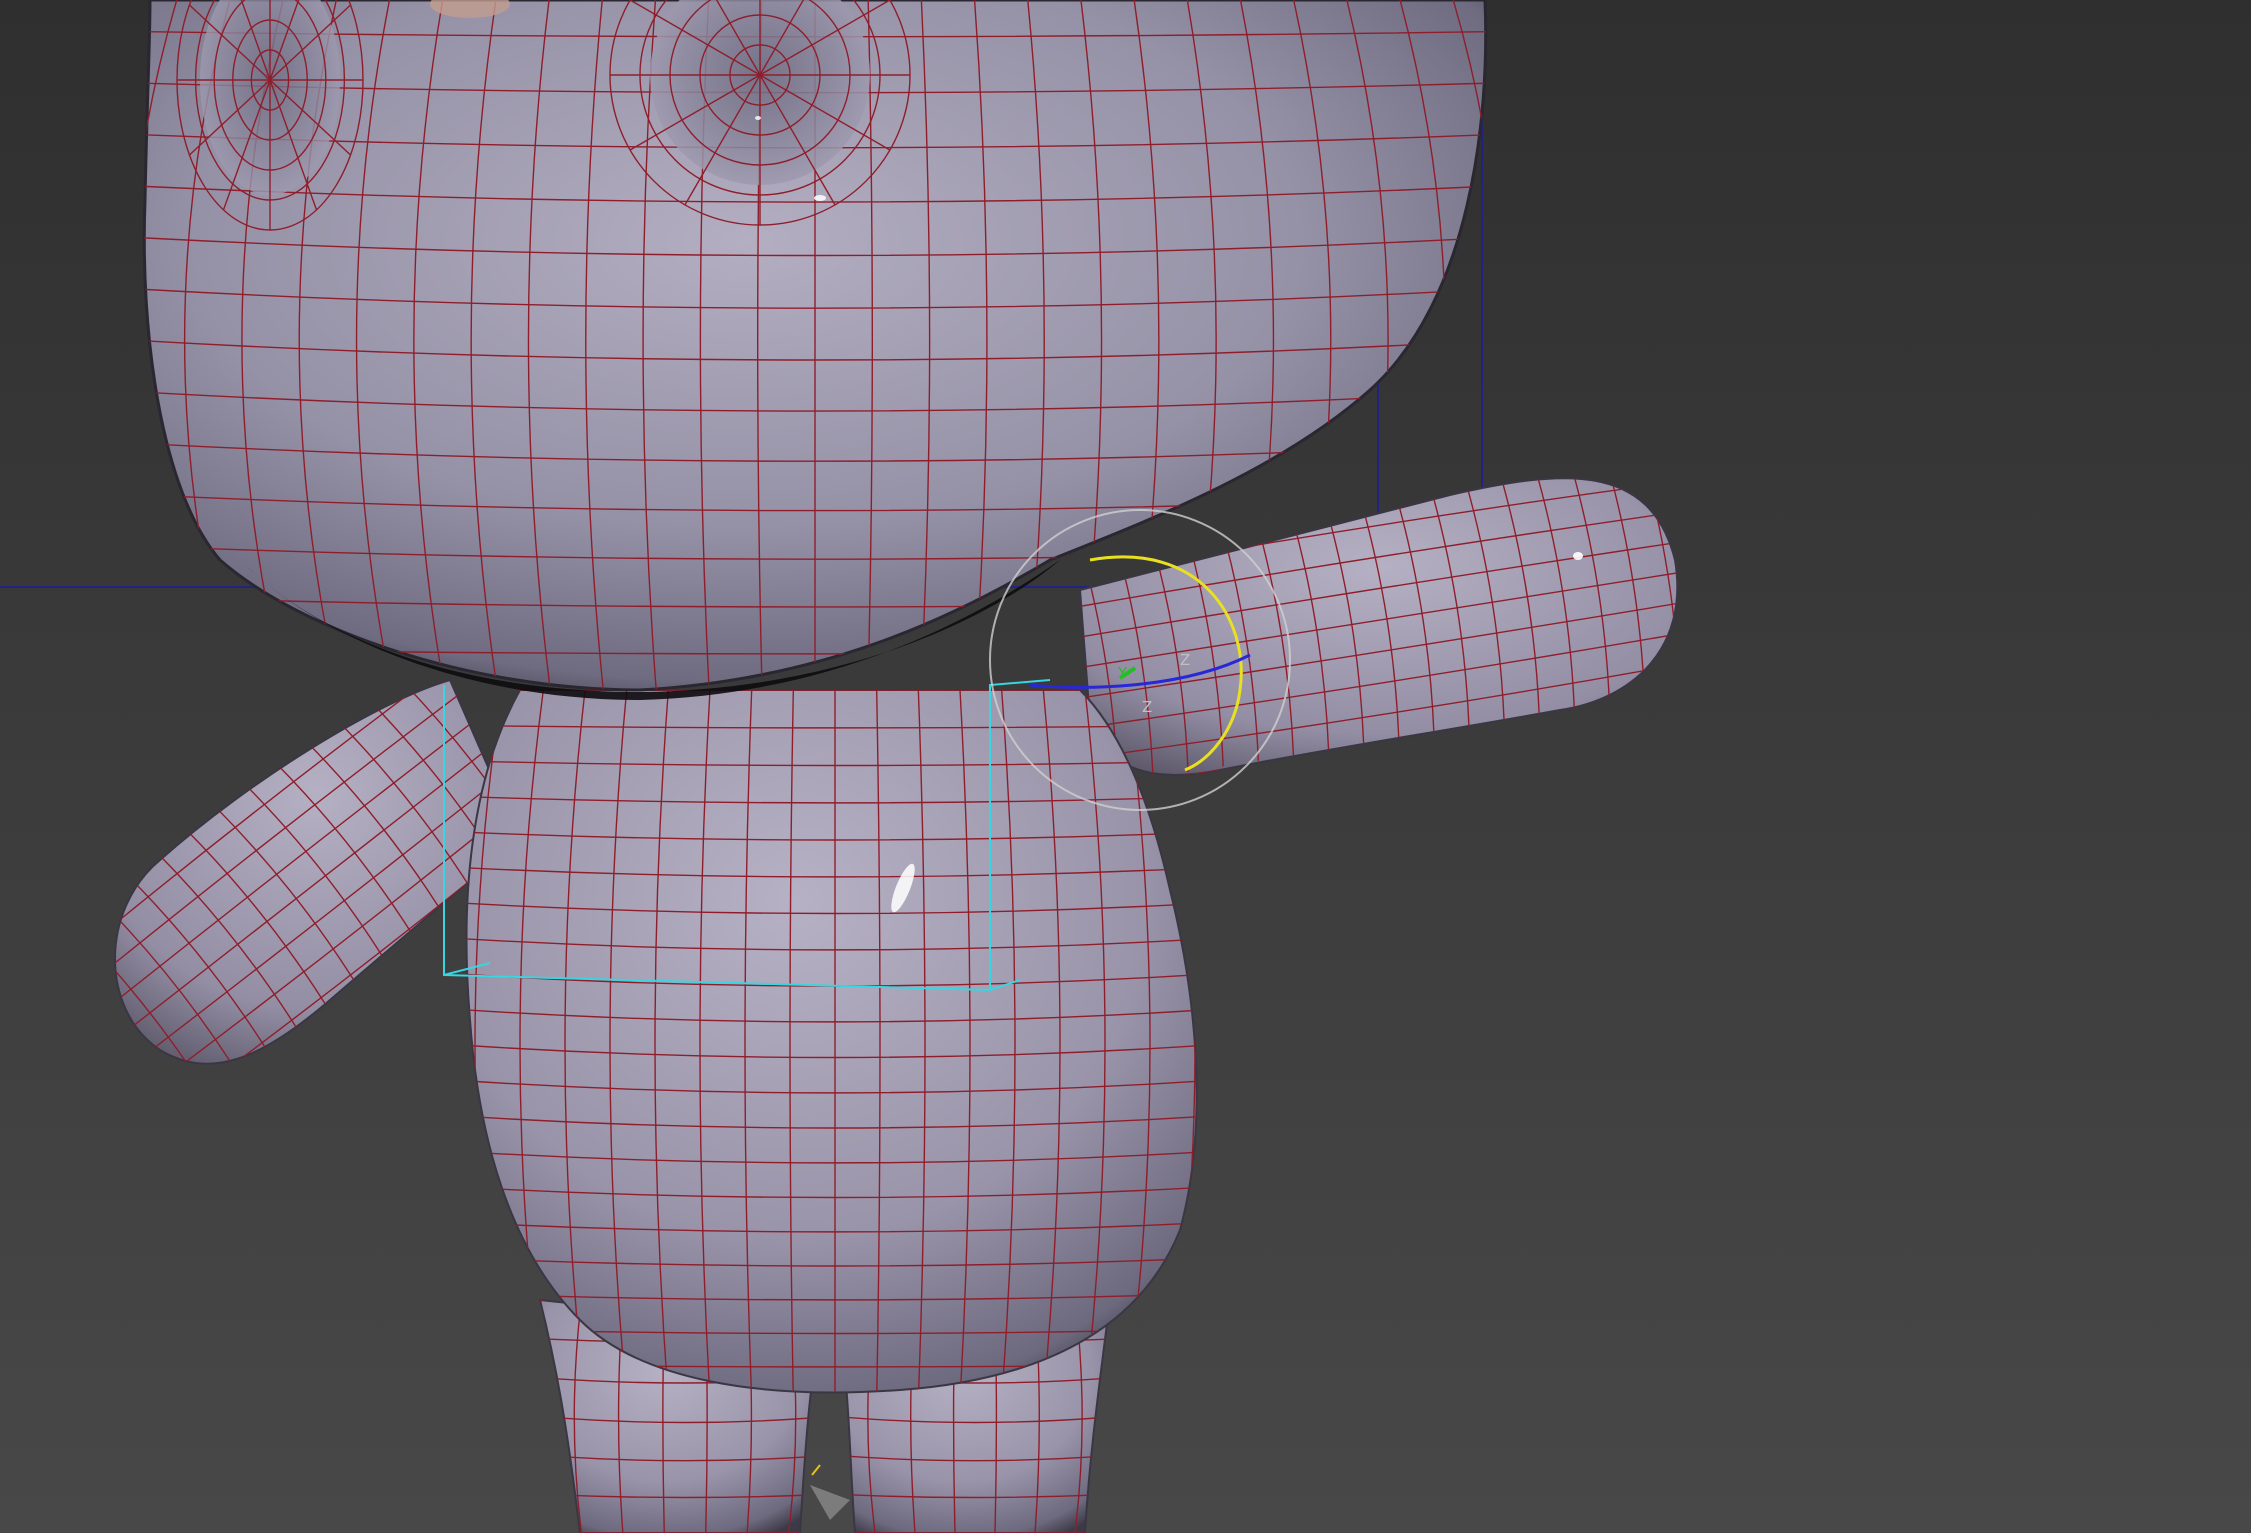 The height and width of the screenshot is (1533, 2251). Describe the element at coordinates (1147, 707) in the screenshot. I see `gizmo-axis-z-label: Z` at that location.